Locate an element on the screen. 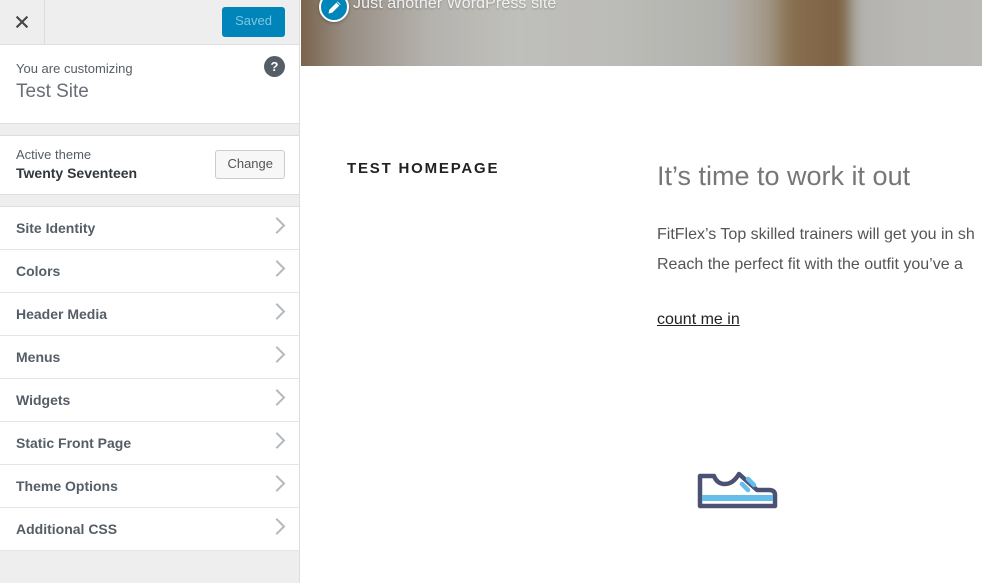  close-customizer-button is located at coordinates (22, 22).